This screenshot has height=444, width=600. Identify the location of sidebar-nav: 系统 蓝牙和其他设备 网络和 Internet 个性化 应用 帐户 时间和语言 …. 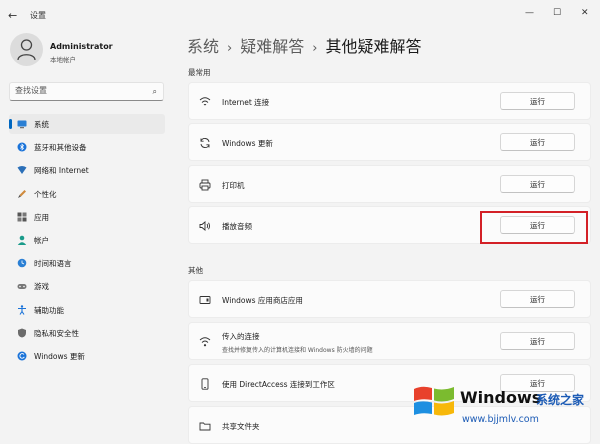
(87, 241).